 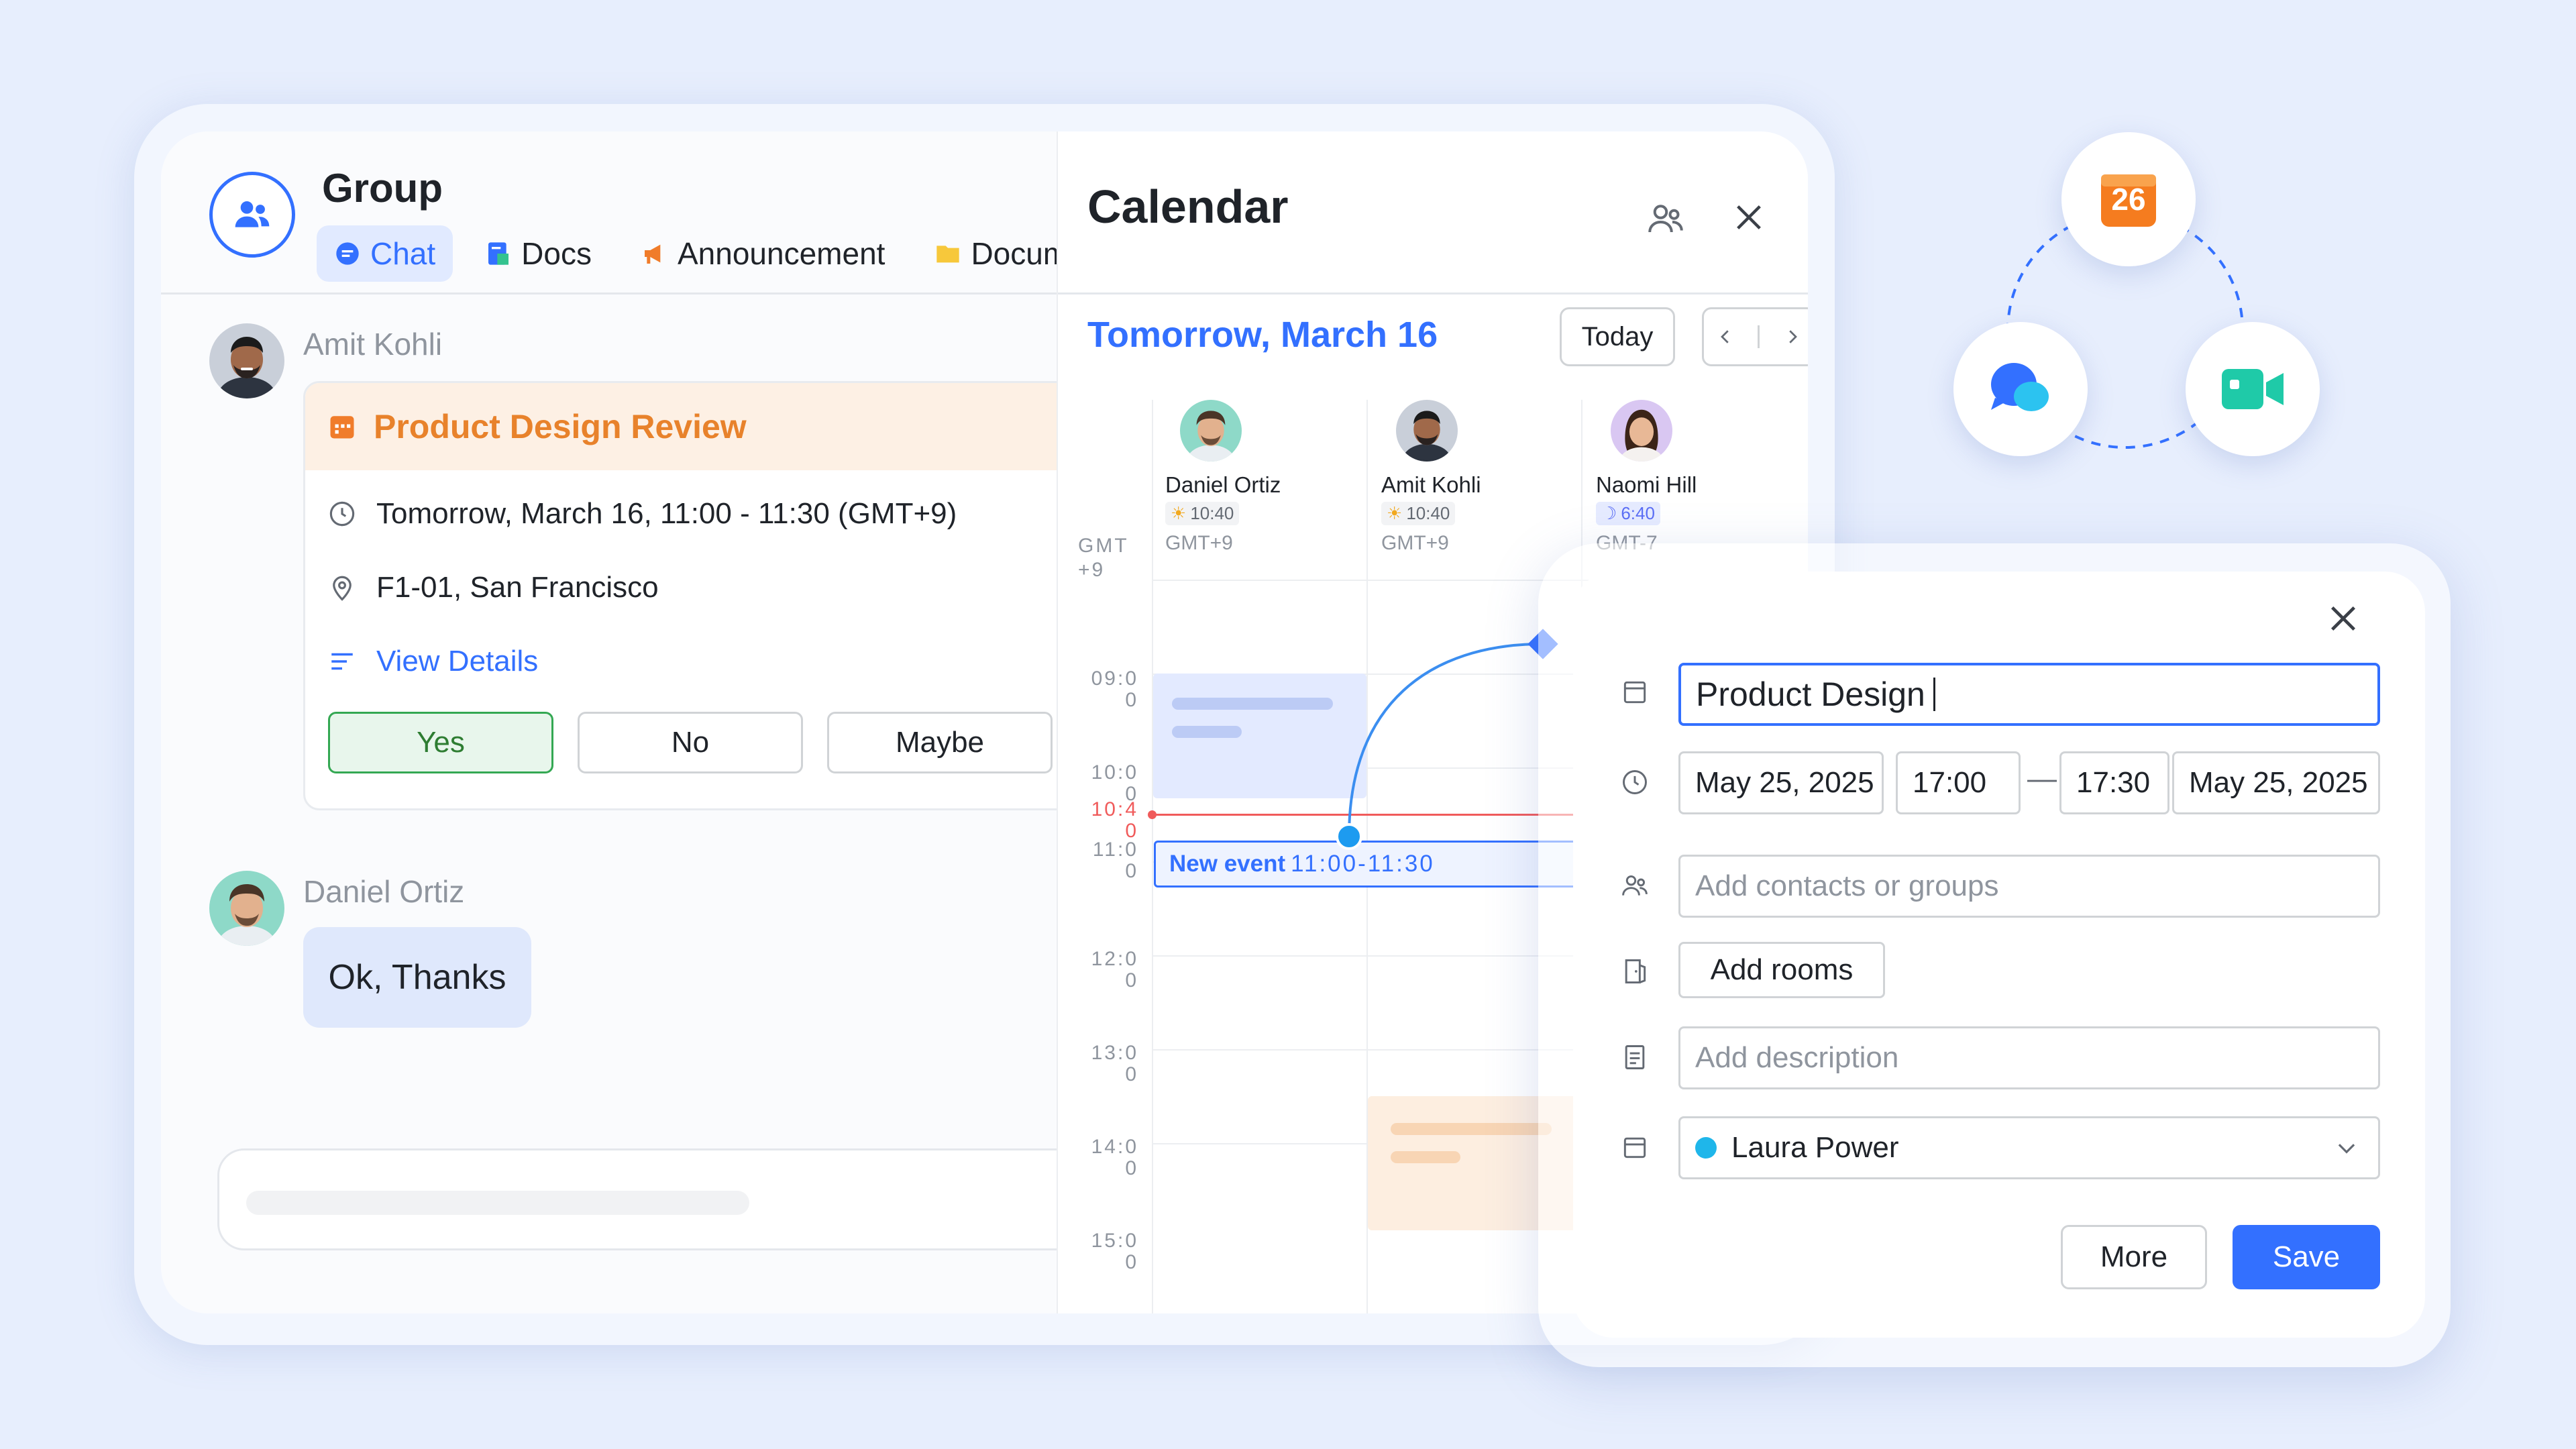 What do you see at coordinates (1188, 206) in the screenshot?
I see `calendar-title: Calendar` at bounding box center [1188, 206].